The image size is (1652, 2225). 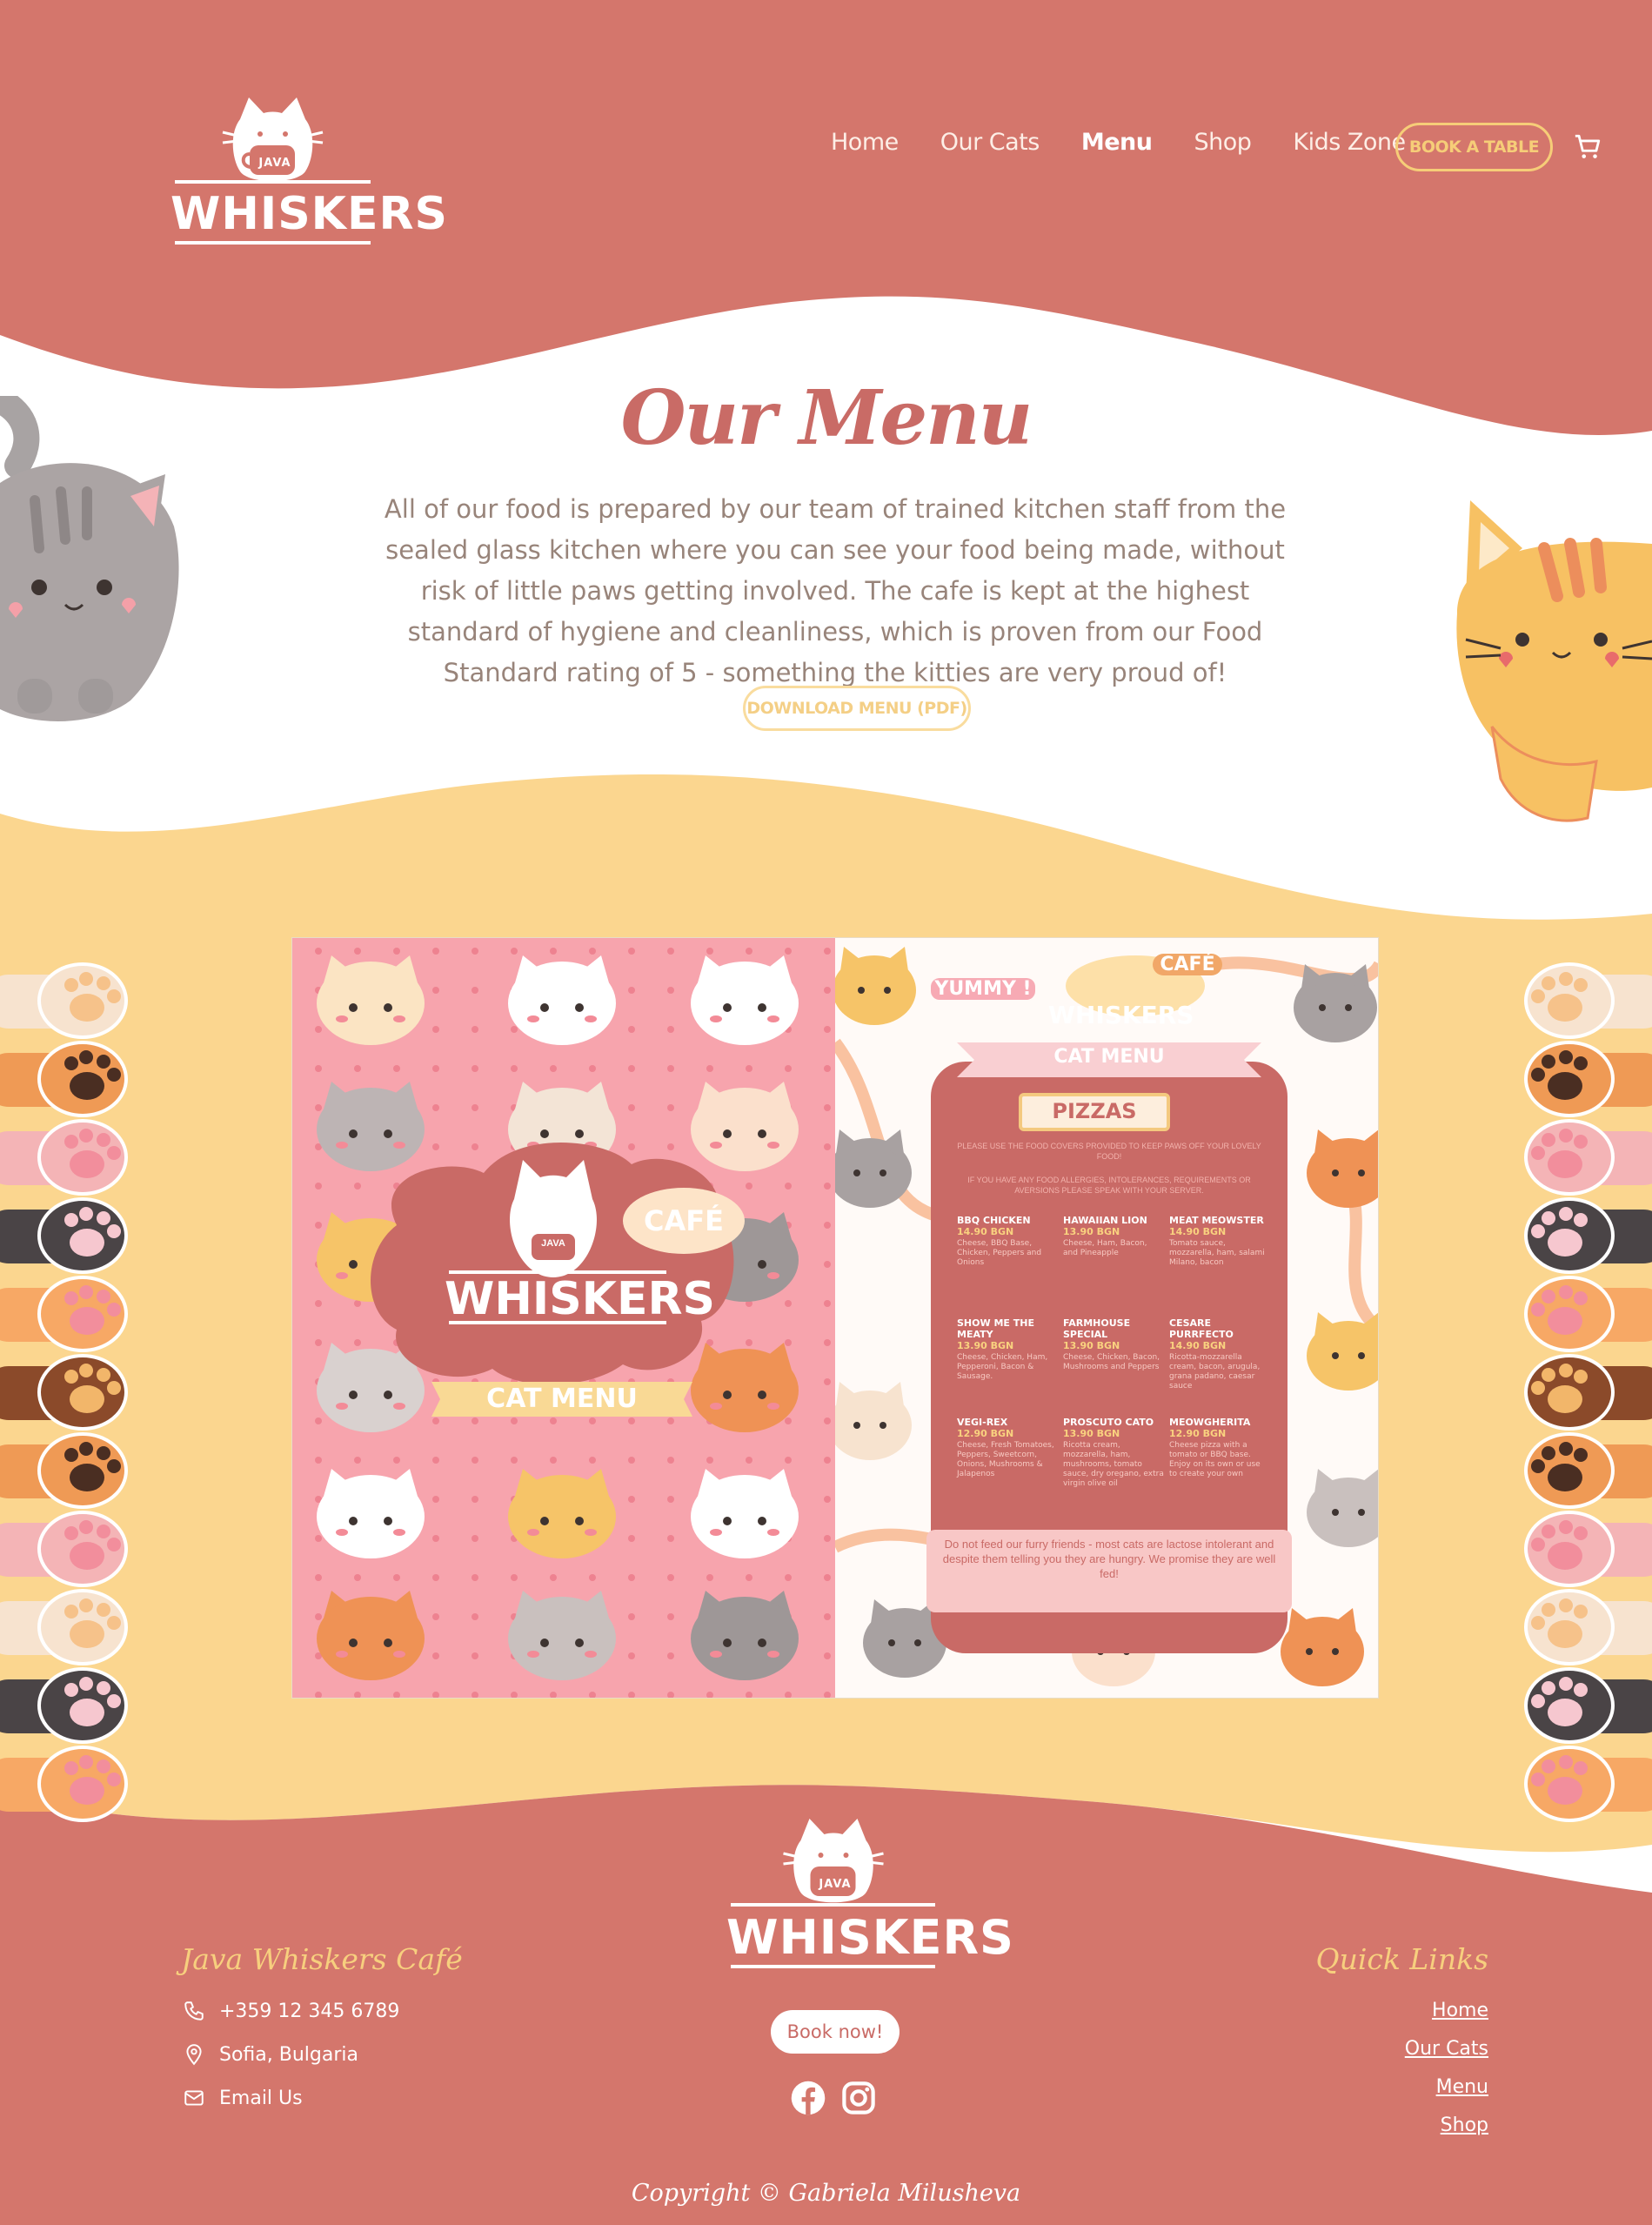 What do you see at coordinates (194, 2055) in the screenshot?
I see `location-icon` at bounding box center [194, 2055].